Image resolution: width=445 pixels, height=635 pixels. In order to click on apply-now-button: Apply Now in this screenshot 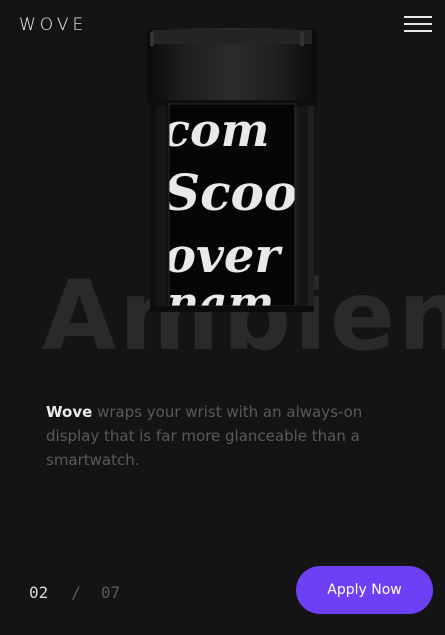, I will do `click(364, 590)`.